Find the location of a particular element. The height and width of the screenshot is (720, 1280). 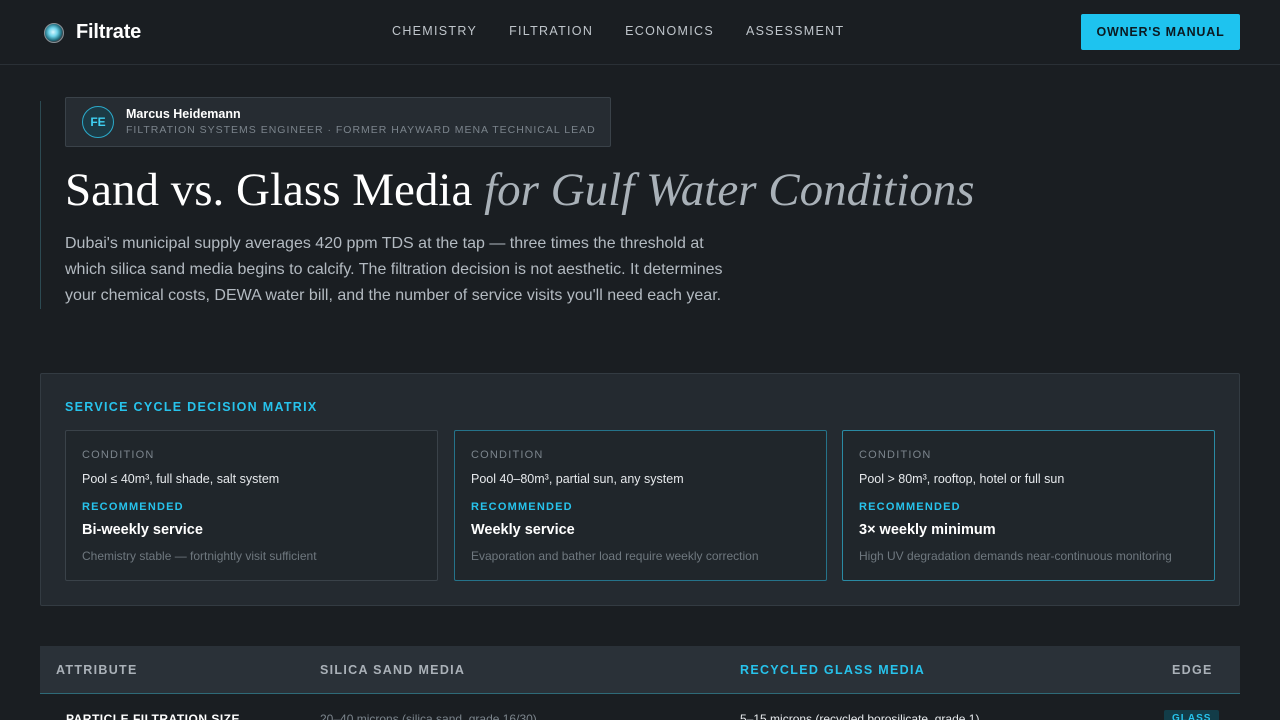

column-header-attribute: ATTRIBUTE is located at coordinates (97, 670).